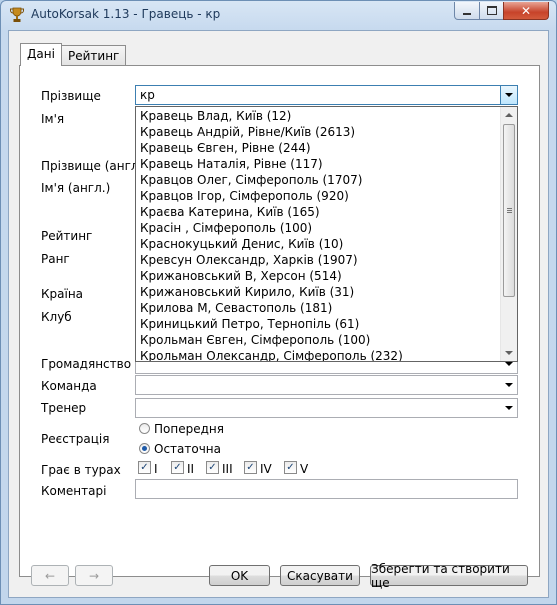  I want to click on list-item: Кравцов Олег, Сімферополь (1707), so click(251, 180).